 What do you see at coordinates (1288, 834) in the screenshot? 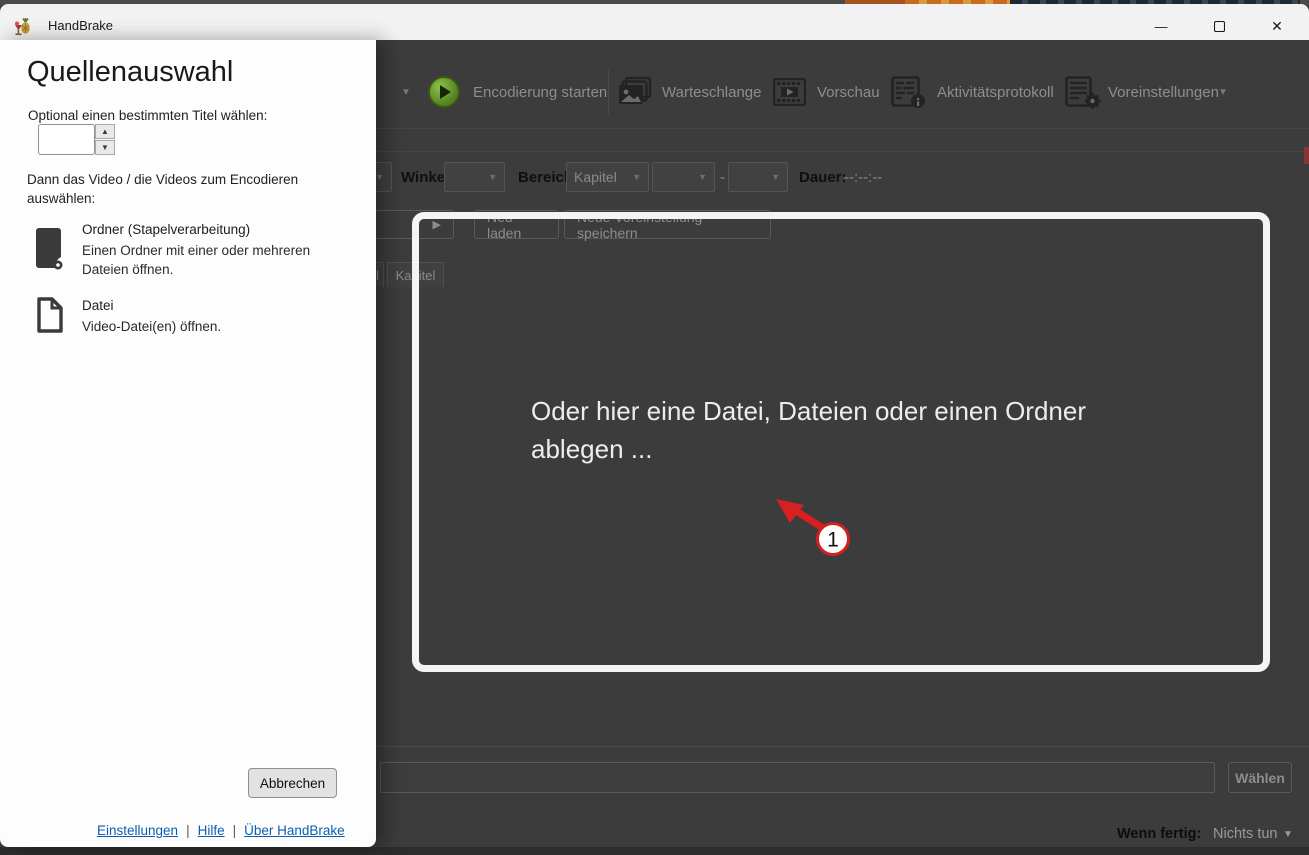
I see `when-done-chevron-icon: ▼` at bounding box center [1288, 834].